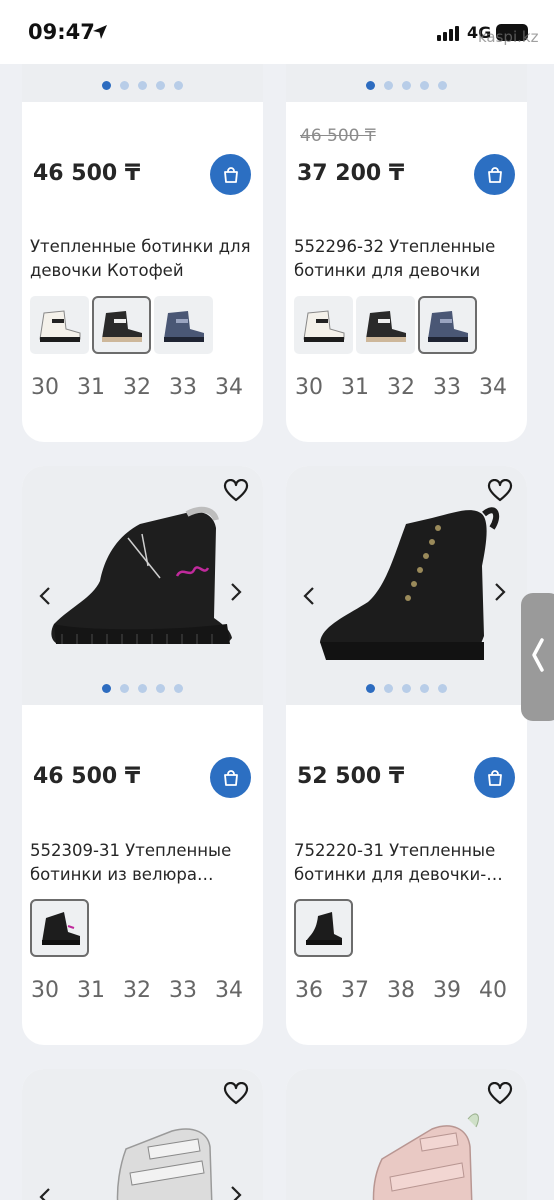  I want to click on signal-icon, so click(448, 33).